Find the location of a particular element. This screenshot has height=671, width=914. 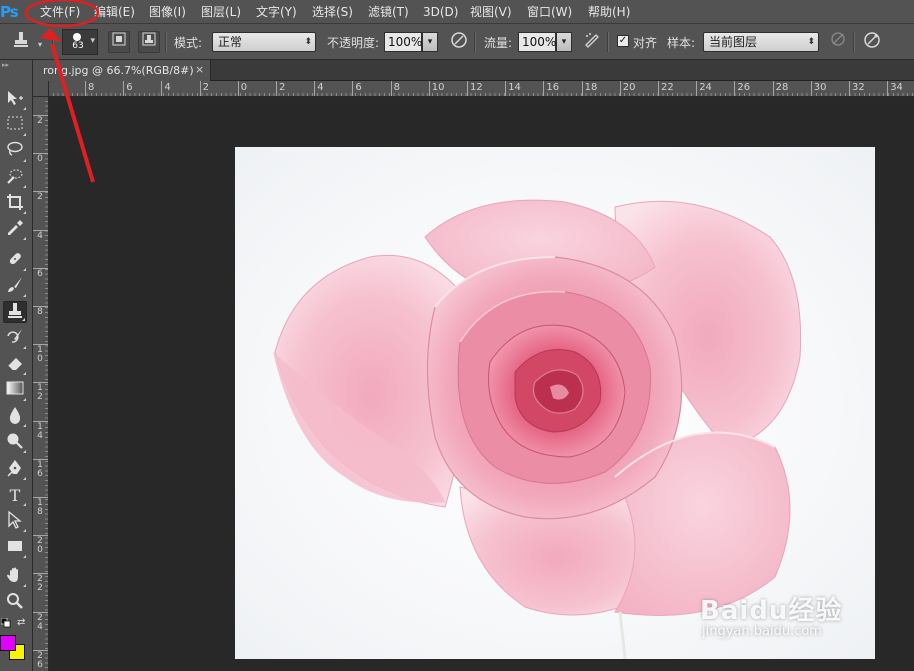

vertical-ruler: 202468101214161820222426 is located at coordinates (41, 384).